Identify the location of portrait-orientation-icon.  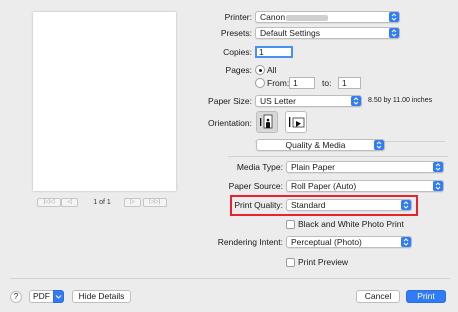
(266, 121).